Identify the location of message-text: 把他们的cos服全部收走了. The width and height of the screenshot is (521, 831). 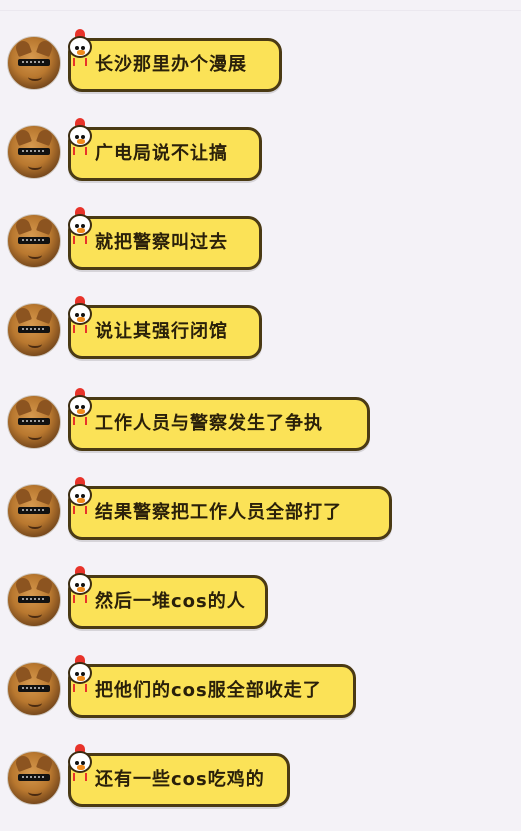
(208, 690).